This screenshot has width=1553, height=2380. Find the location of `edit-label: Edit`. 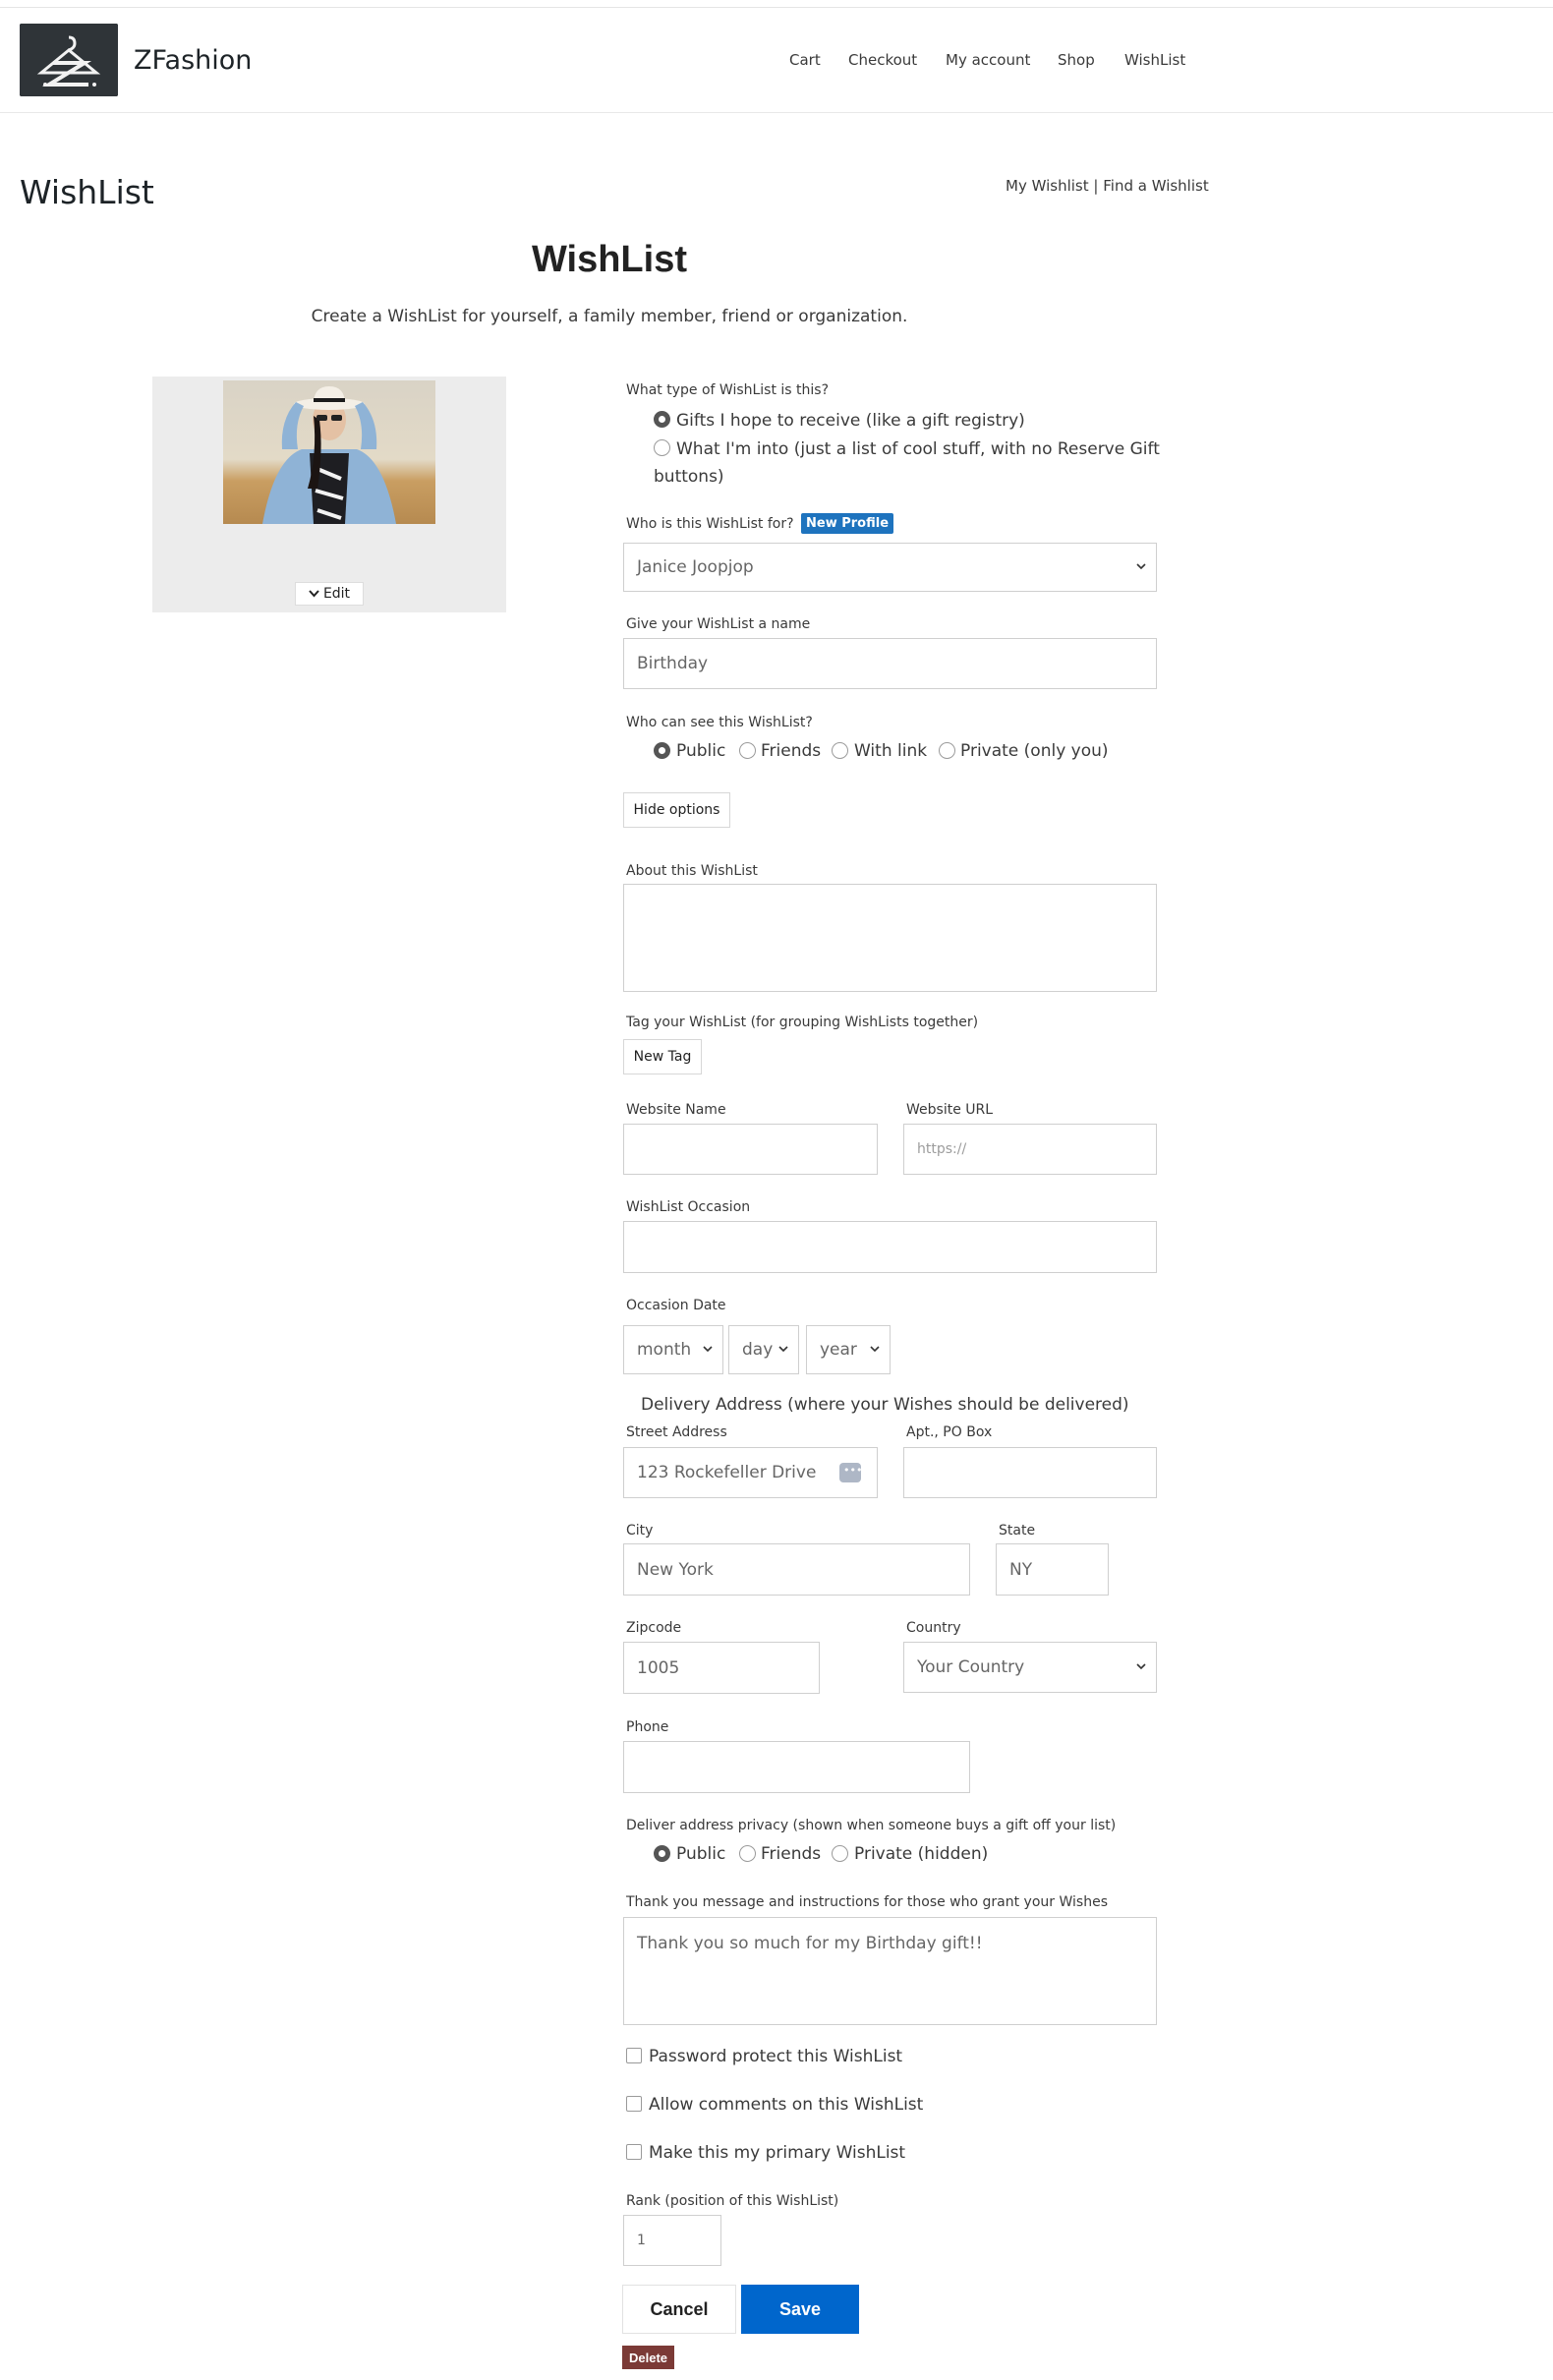

edit-label: Edit is located at coordinates (336, 594).